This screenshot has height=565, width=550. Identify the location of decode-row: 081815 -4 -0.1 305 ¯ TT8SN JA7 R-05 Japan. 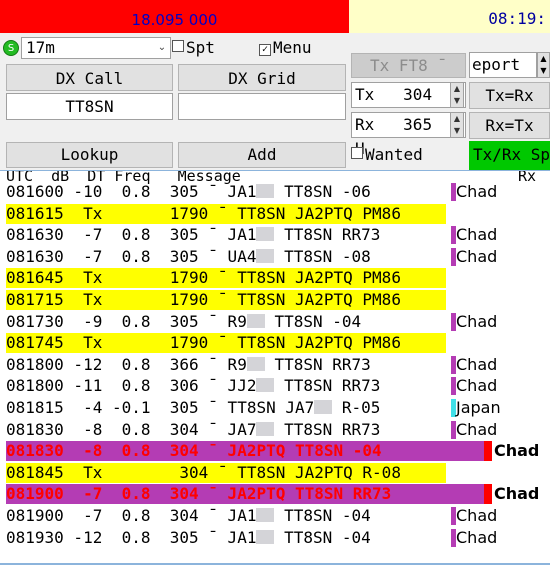
(275, 408).